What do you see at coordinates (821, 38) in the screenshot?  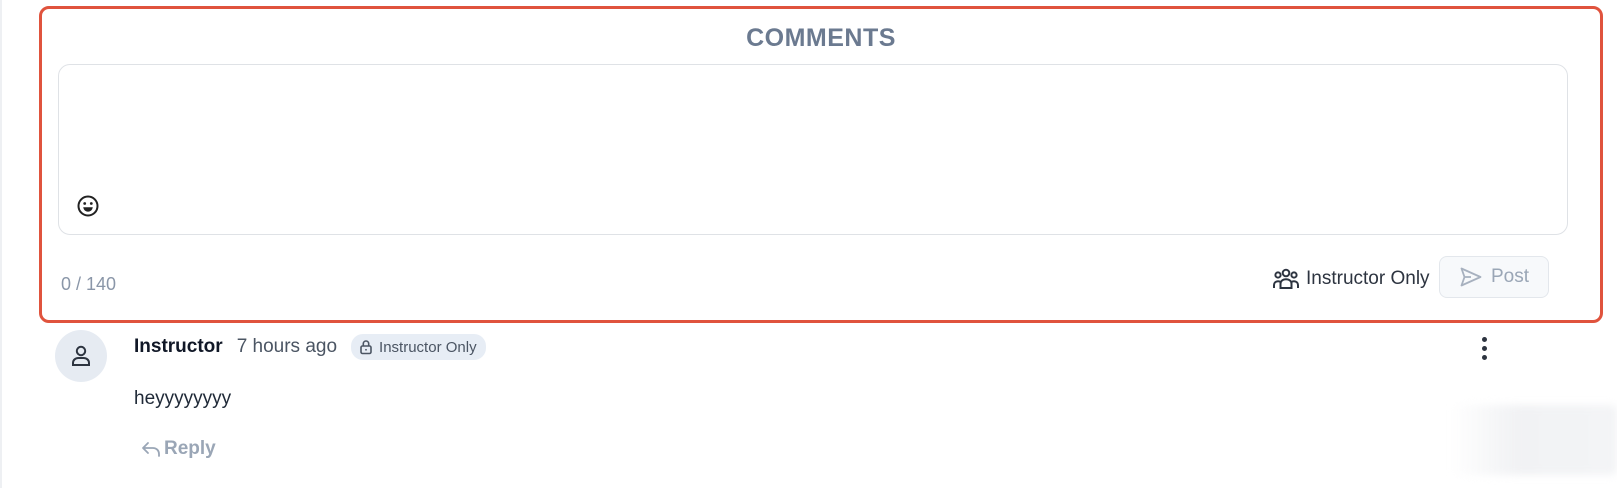 I see `comments-title: COMMENTS` at bounding box center [821, 38].